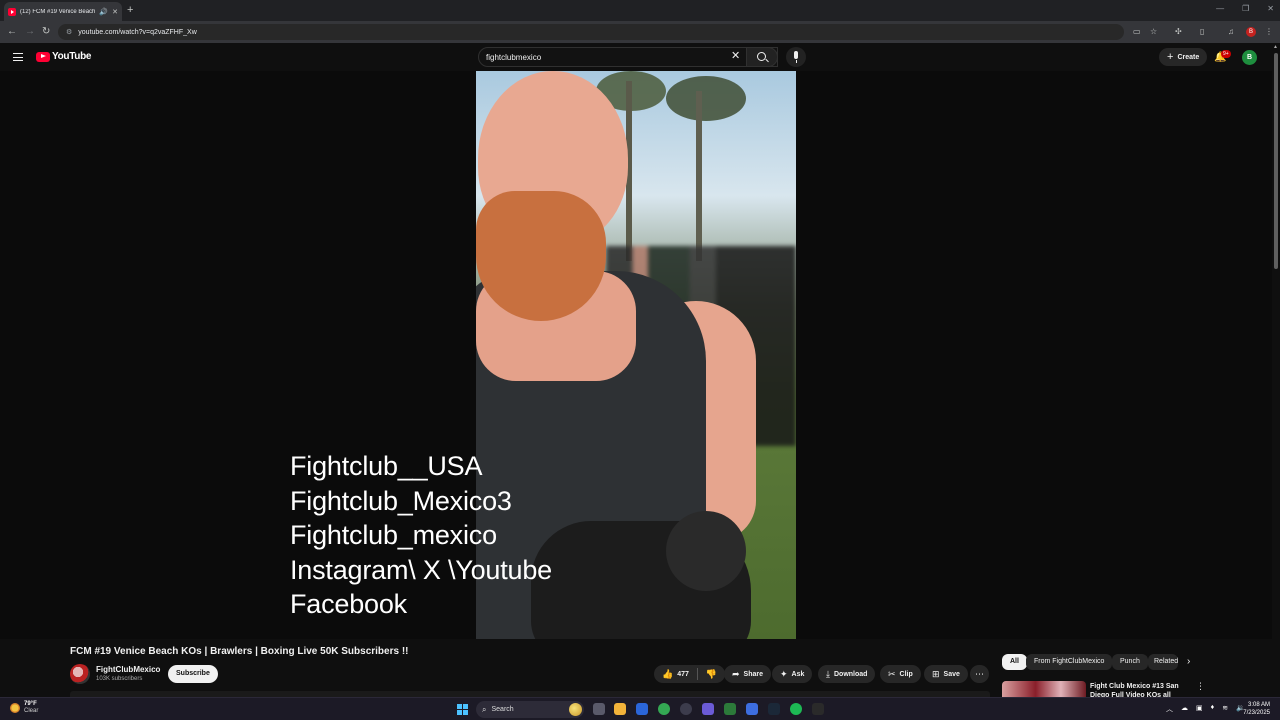 The height and width of the screenshot is (720, 1280). I want to click on window-controls: — ❐ ✕, so click(1245, 8).